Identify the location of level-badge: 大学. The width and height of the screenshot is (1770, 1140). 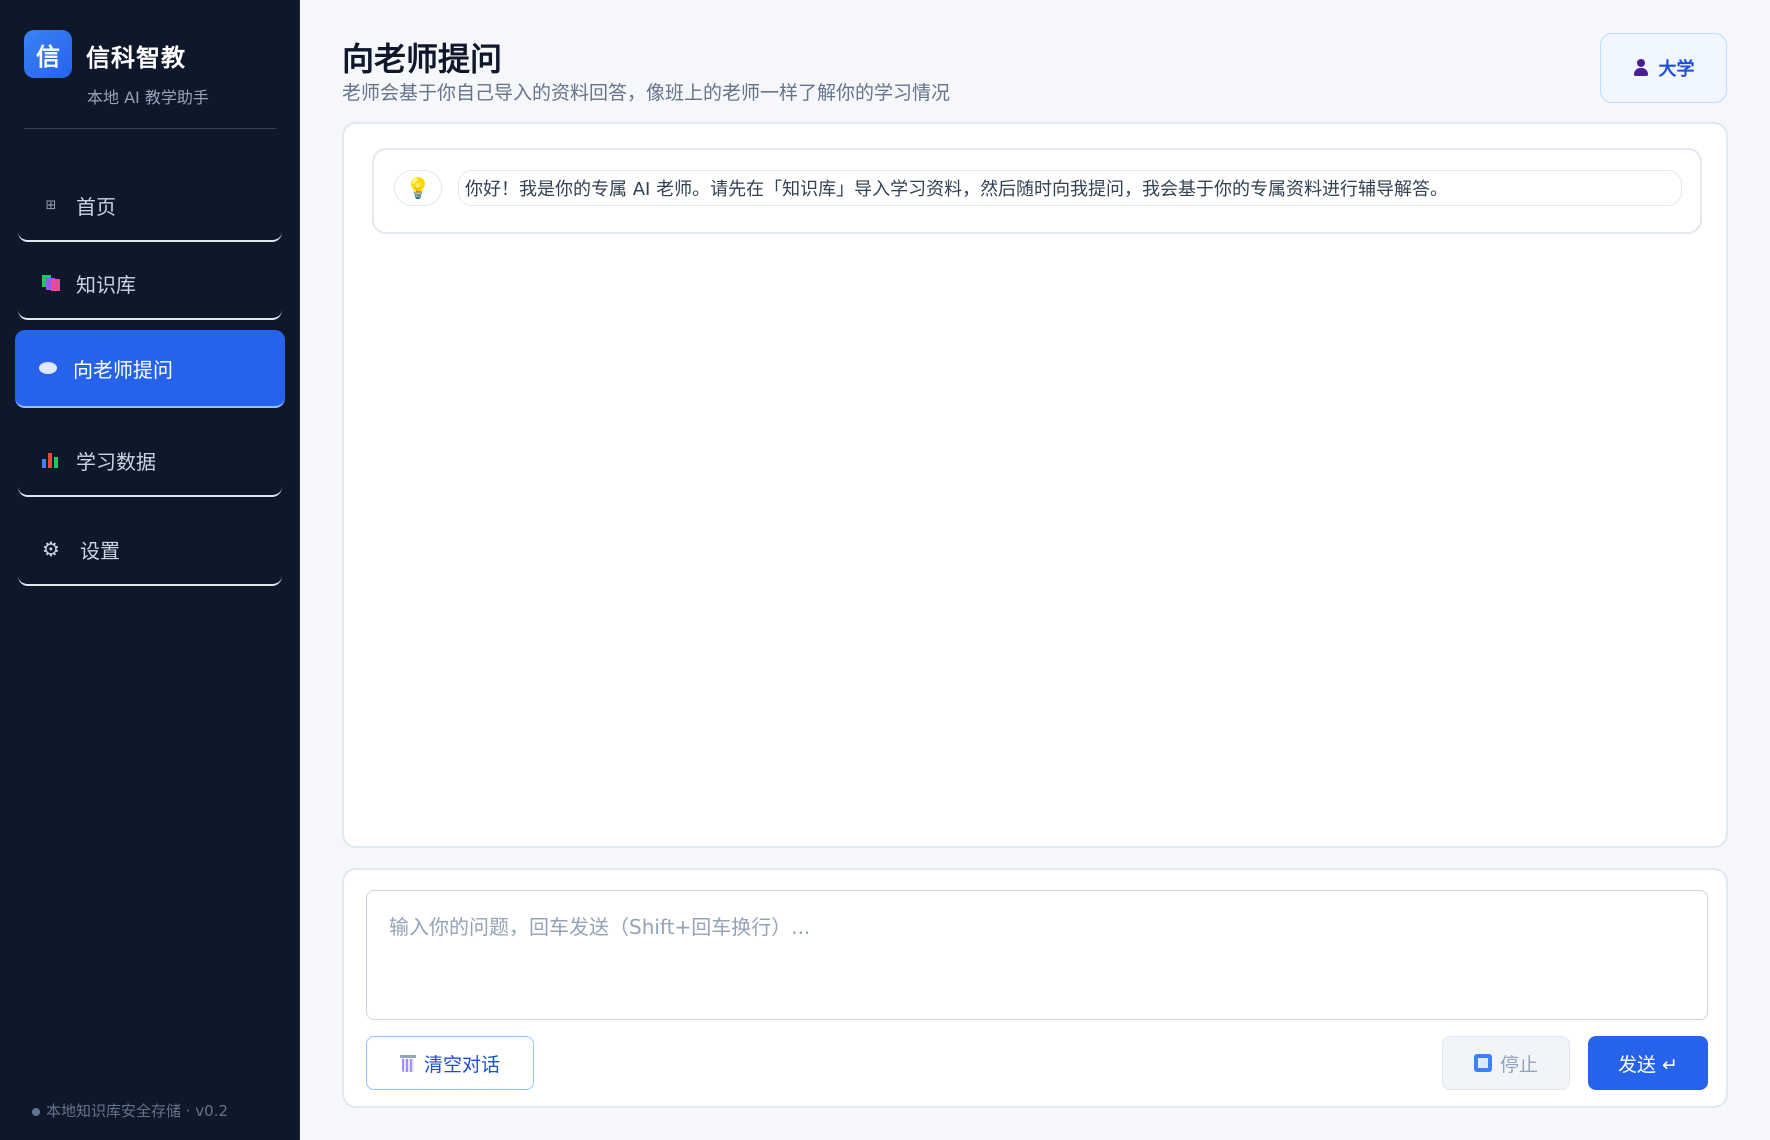
(1663, 68).